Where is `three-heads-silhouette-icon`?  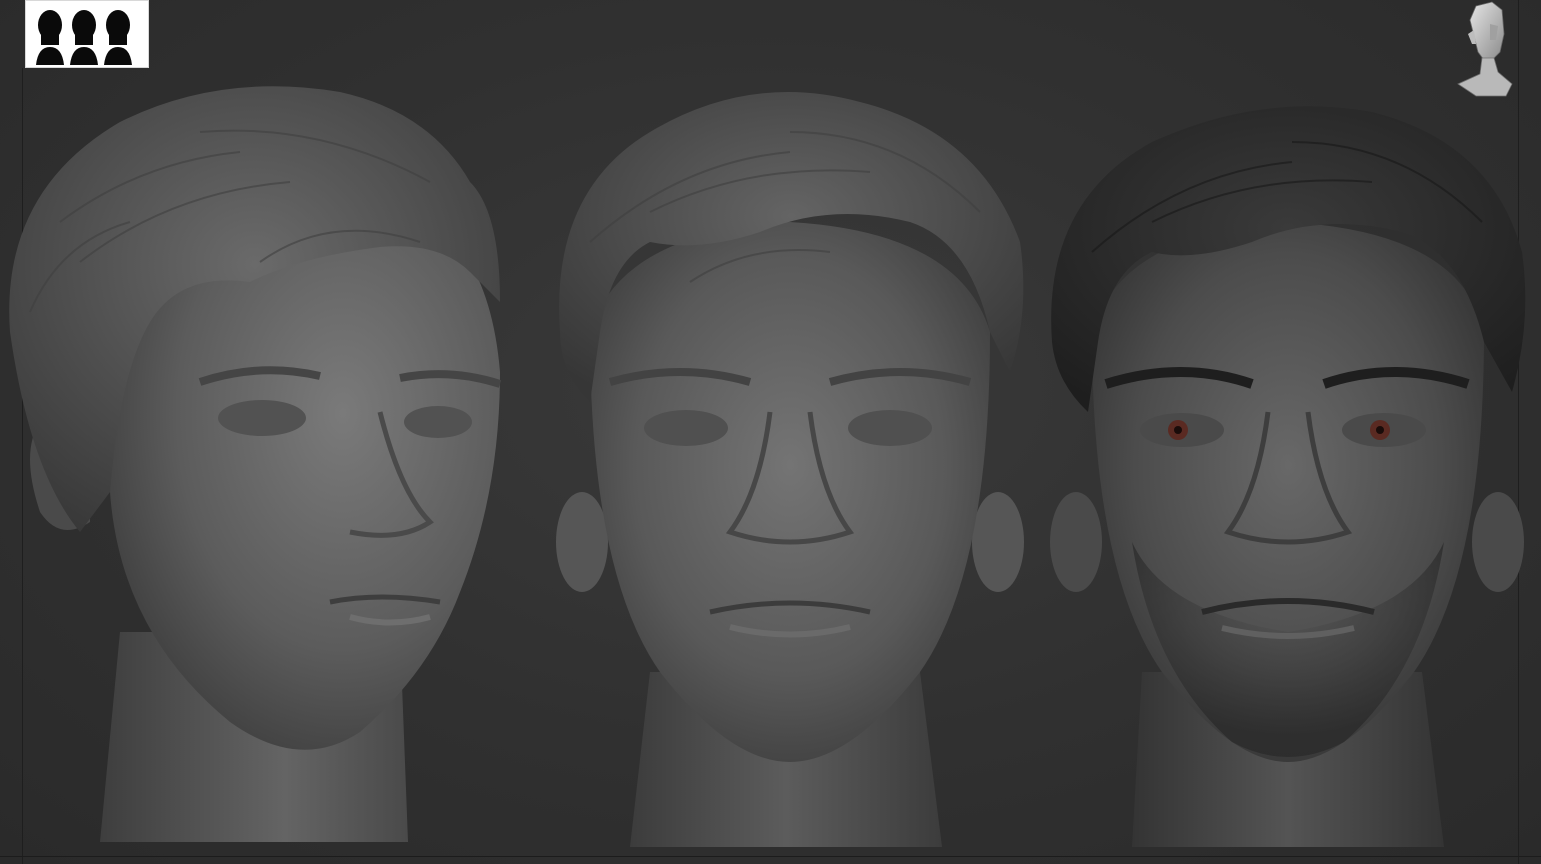 three-heads-silhouette-icon is located at coordinates (84, 37).